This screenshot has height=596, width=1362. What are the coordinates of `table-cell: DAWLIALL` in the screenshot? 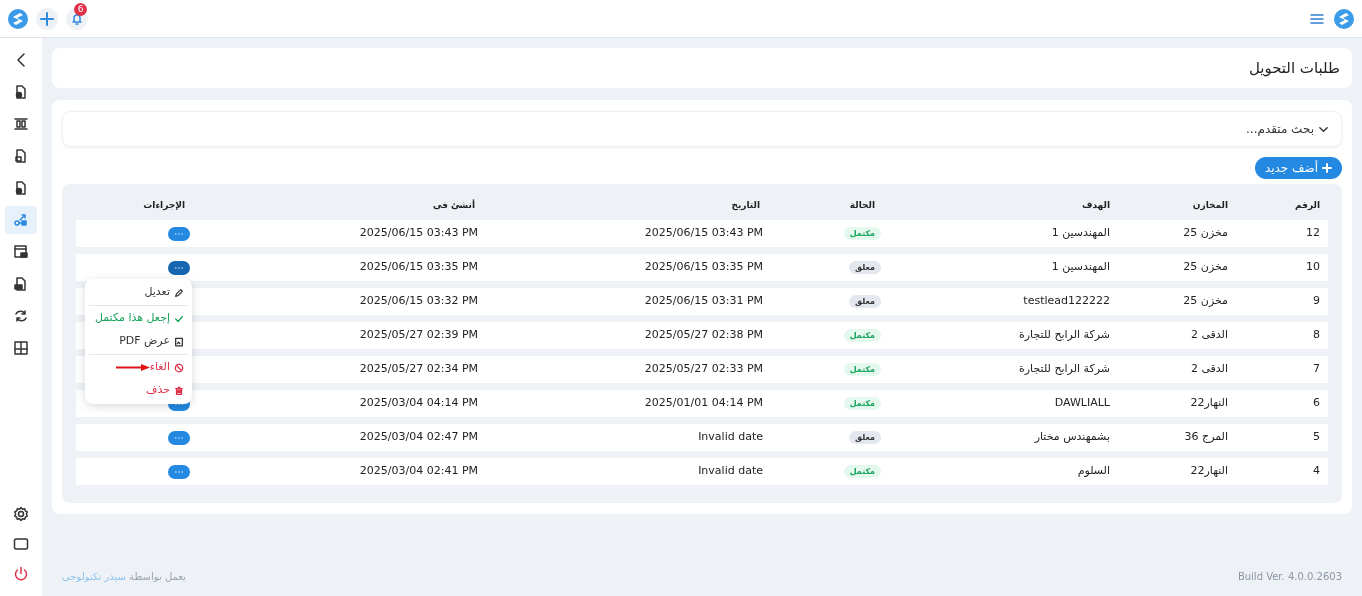 It's located at (1082, 403).